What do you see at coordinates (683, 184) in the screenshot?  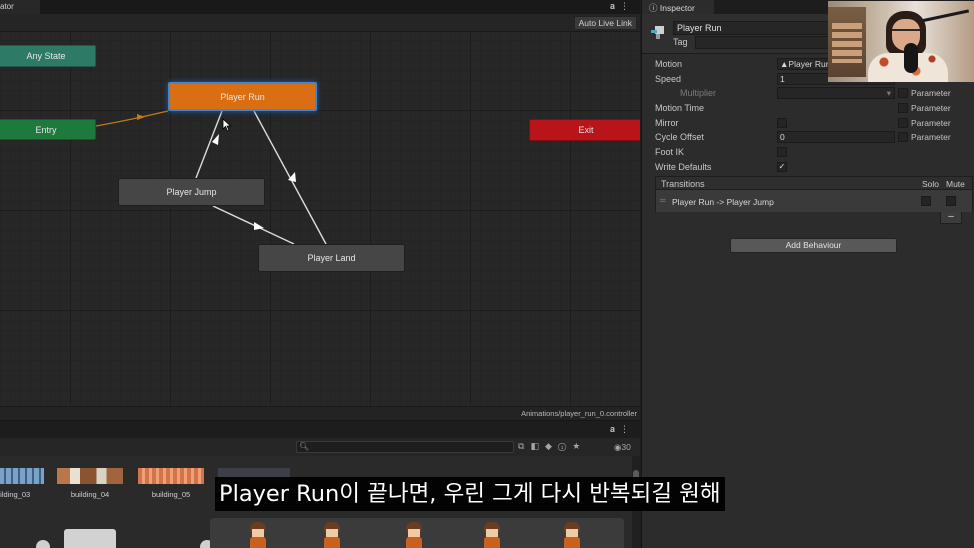 I see `transitions-title: Transitions` at bounding box center [683, 184].